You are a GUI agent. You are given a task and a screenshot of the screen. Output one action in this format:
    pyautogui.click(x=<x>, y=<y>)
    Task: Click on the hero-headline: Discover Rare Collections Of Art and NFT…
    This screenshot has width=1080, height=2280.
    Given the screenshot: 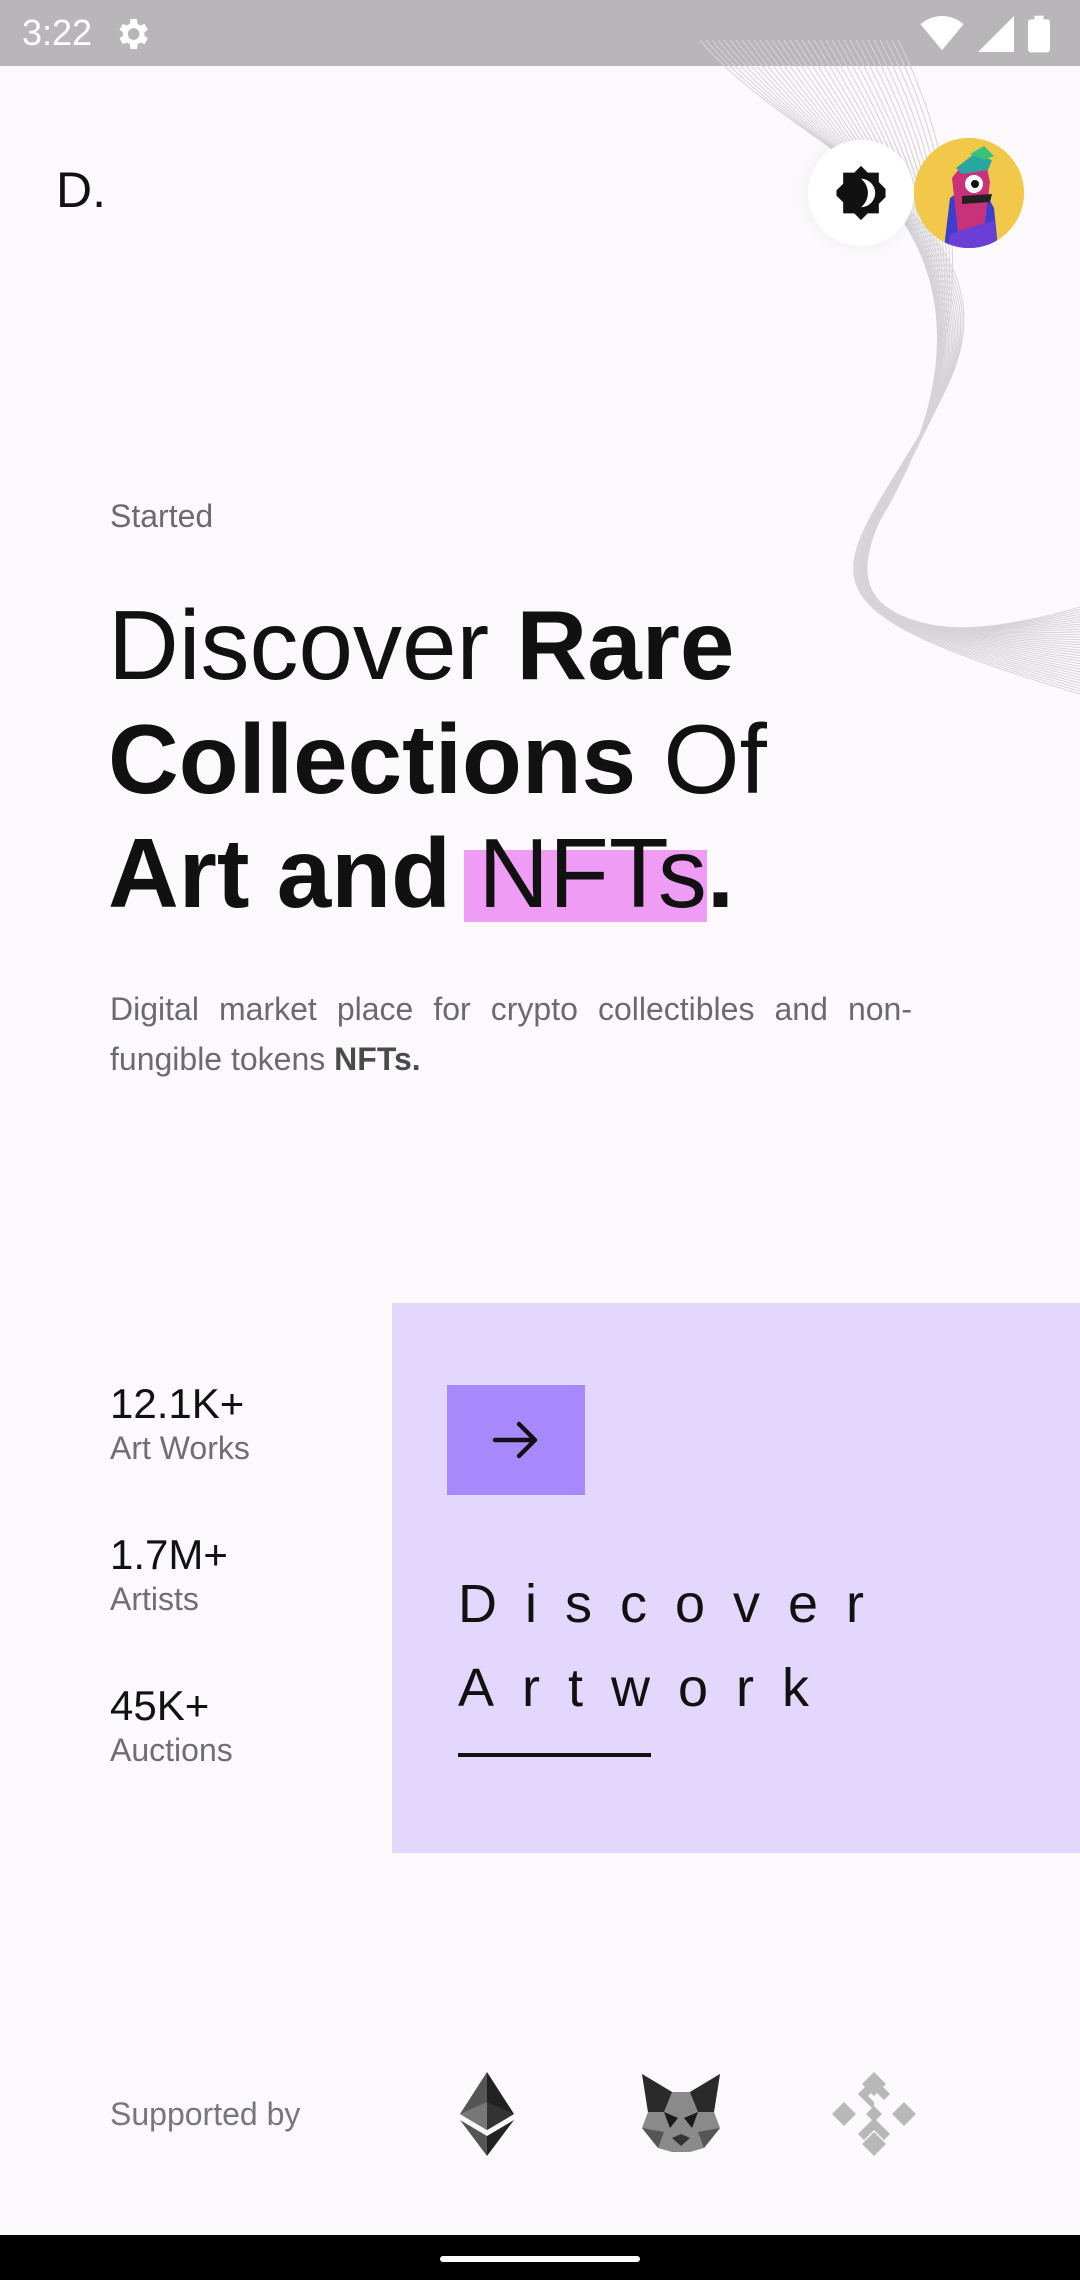 What is the action you would take?
    pyautogui.click(x=538, y=759)
    